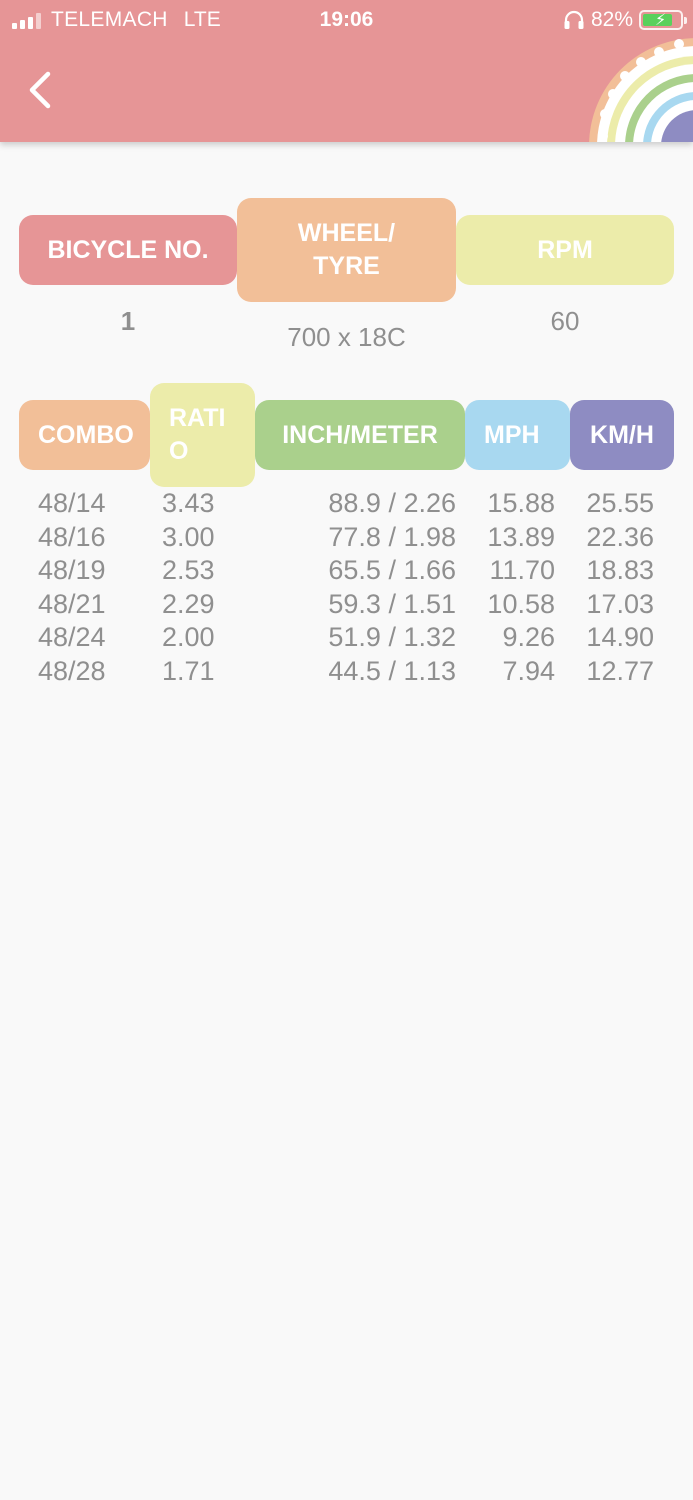  I want to click on inch-meter-cell: 77.8 / 1.98, so click(392, 536).